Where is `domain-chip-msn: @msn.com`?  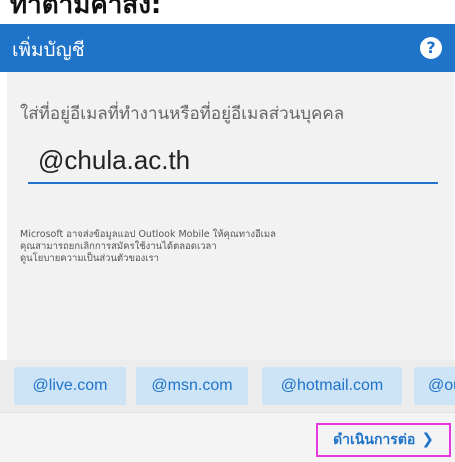 domain-chip-msn: @msn.com is located at coordinates (192, 386).